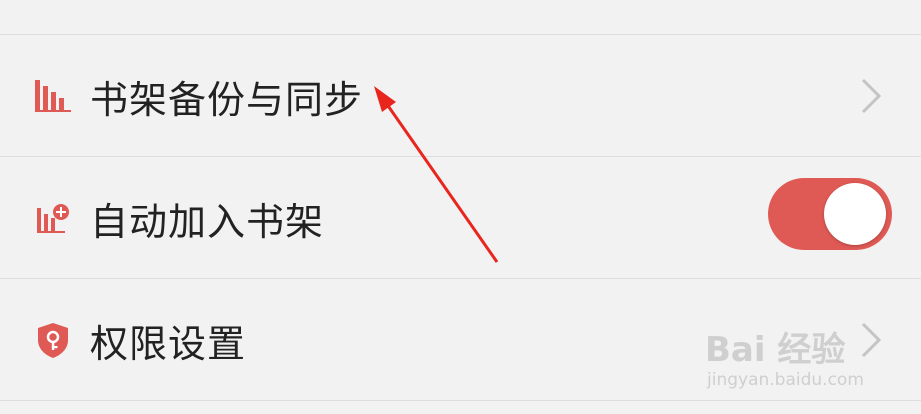 The height and width of the screenshot is (414, 921). I want to click on bar-chart-icon, so click(53, 96).